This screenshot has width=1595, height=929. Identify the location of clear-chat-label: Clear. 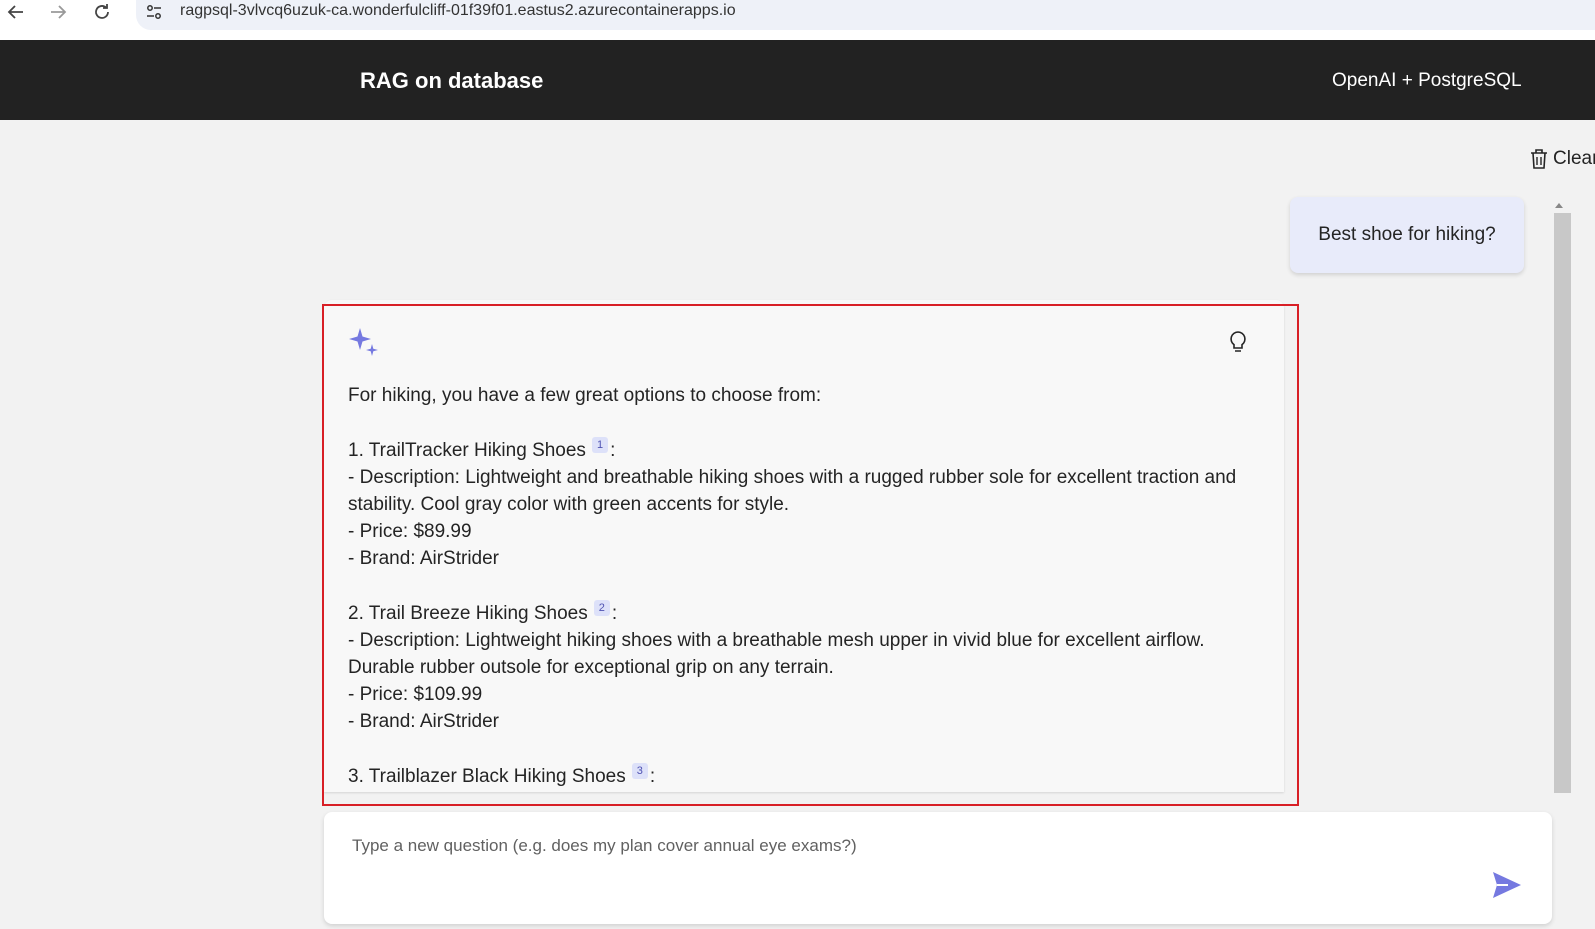
(1574, 158).